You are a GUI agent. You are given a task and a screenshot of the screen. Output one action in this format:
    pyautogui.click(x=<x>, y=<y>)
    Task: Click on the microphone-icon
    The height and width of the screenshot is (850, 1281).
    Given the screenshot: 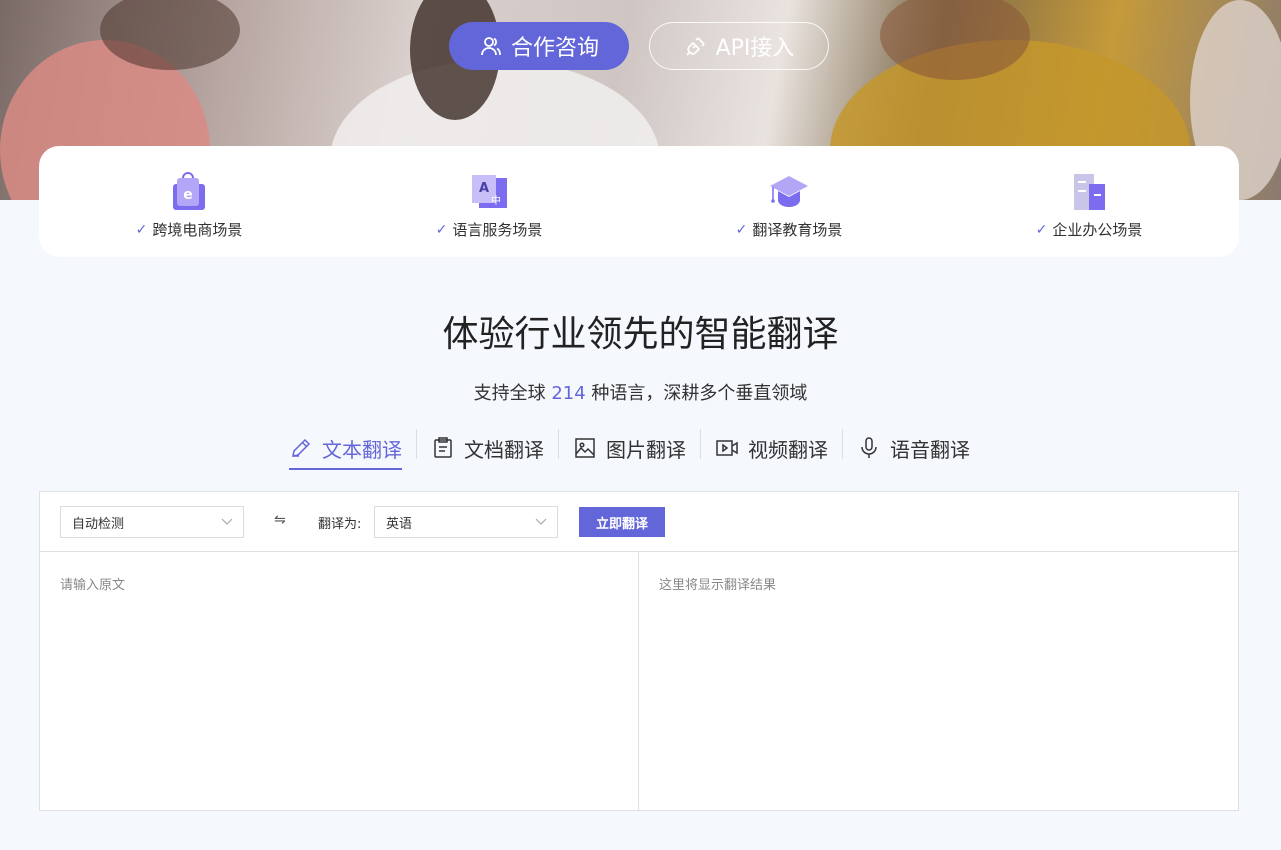 What is the action you would take?
    pyautogui.click(x=869, y=447)
    